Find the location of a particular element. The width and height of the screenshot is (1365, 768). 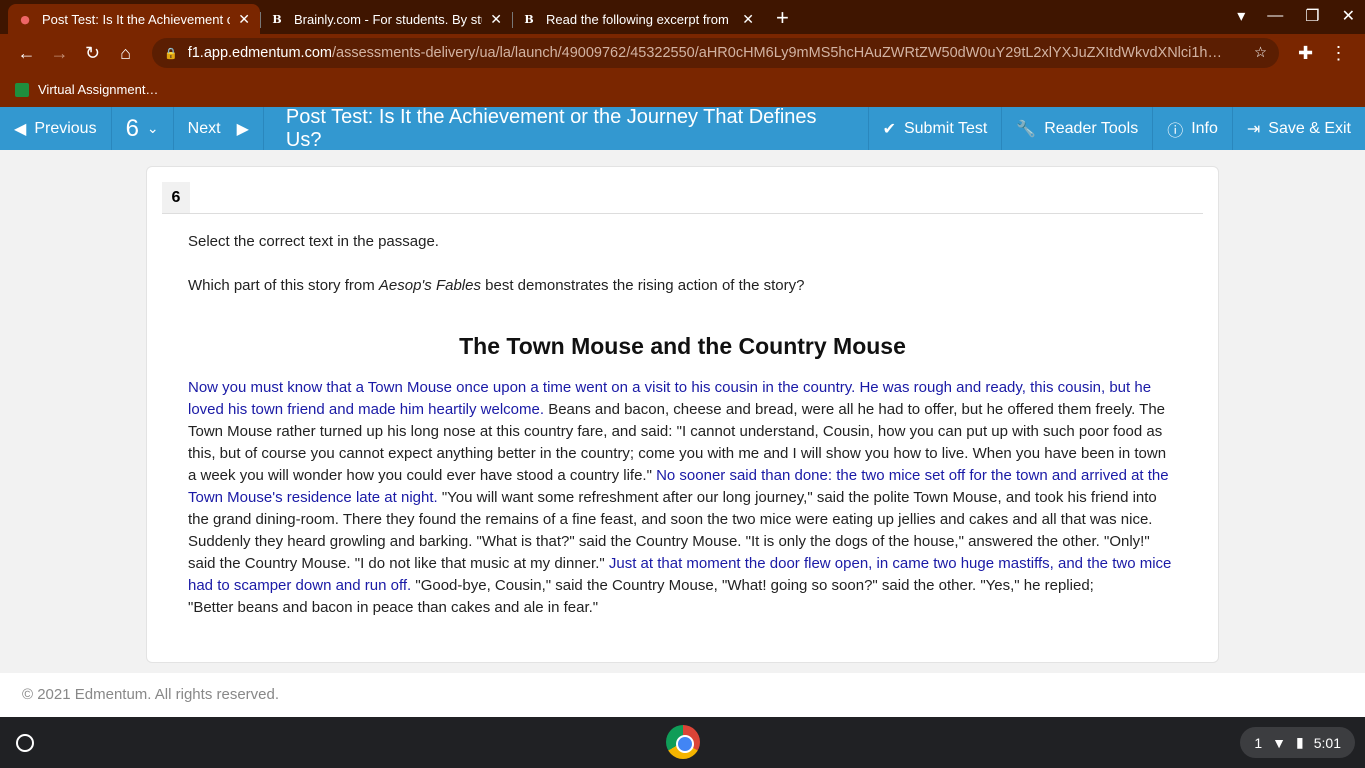

footer-copyright: © 2021 Edmentum. All rights reserved. is located at coordinates (682, 695).